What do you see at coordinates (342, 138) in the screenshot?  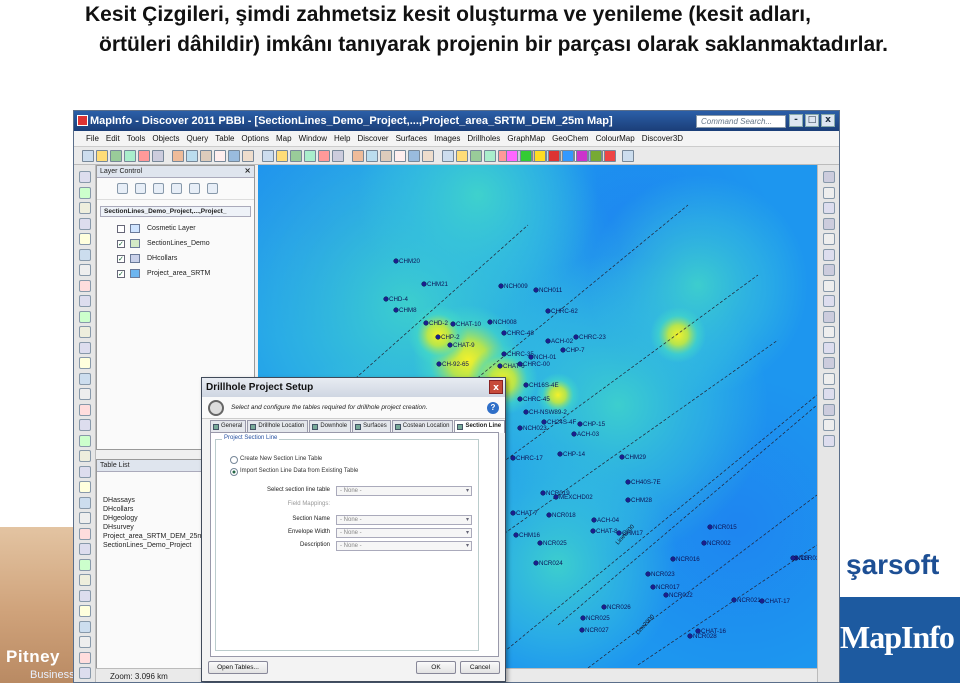 I see `menu-help: Help` at bounding box center [342, 138].